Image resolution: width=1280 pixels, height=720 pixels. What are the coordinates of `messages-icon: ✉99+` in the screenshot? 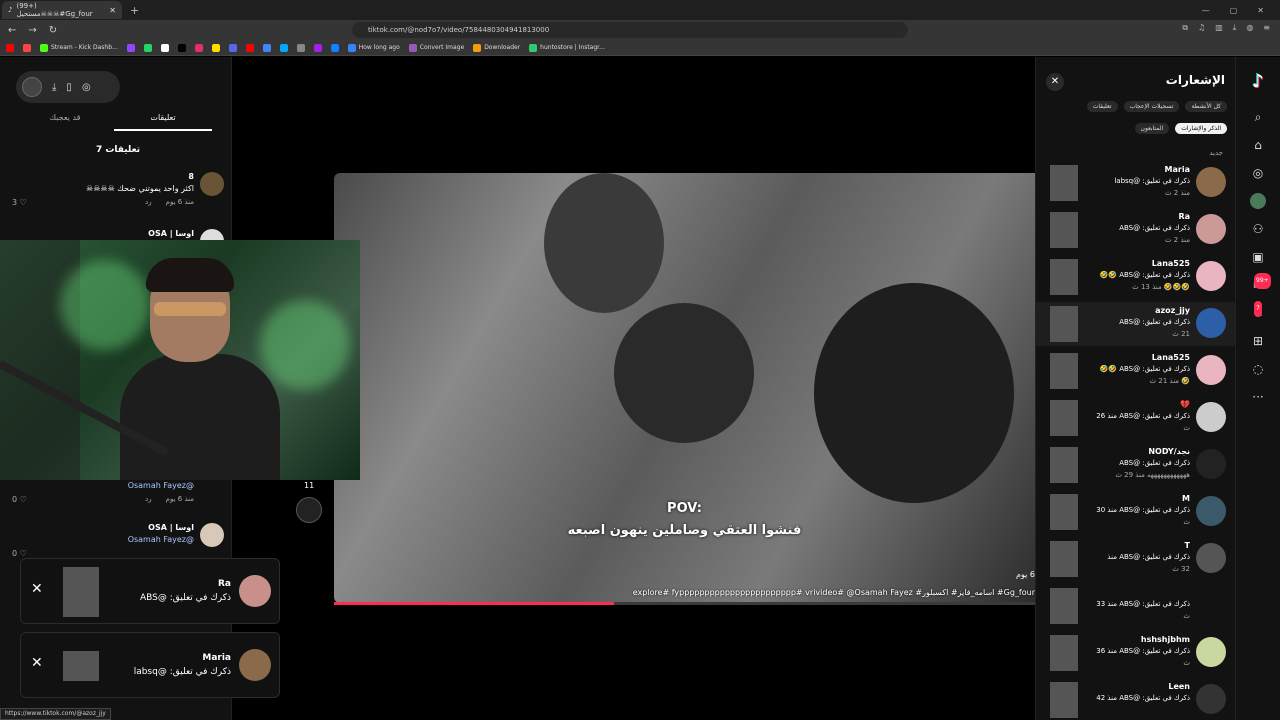 It's located at (1260, 283).